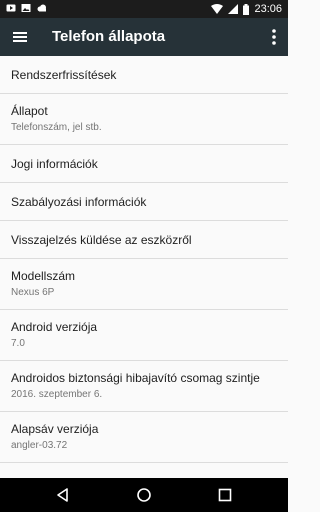 The height and width of the screenshot is (512, 320). What do you see at coordinates (63, 495) in the screenshot?
I see `back-icon` at bounding box center [63, 495].